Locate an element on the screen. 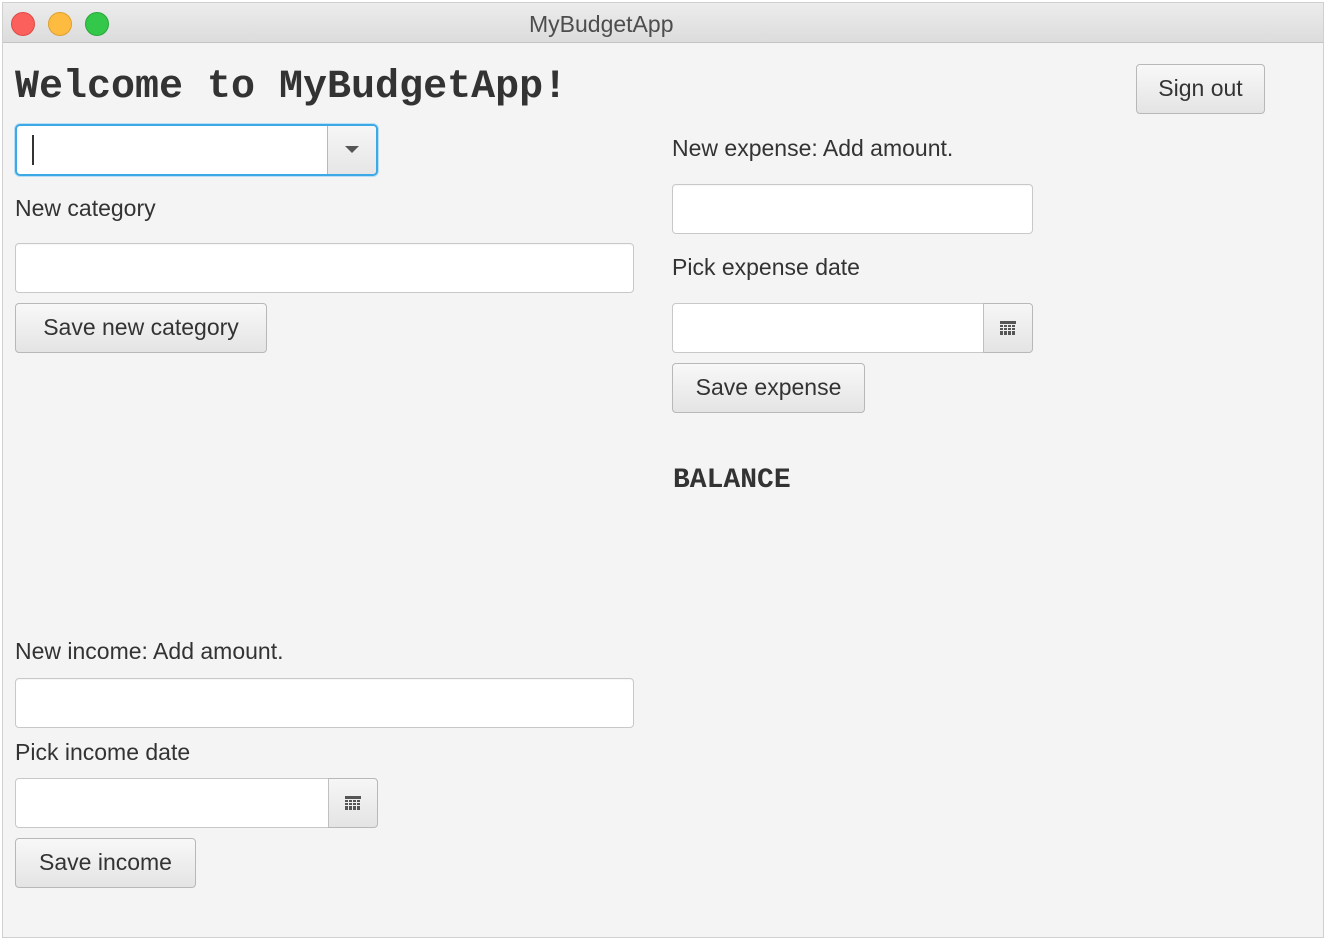 This screenshot has height=940, width=1326. expense-date-picker is located at coordinates (852, 328).